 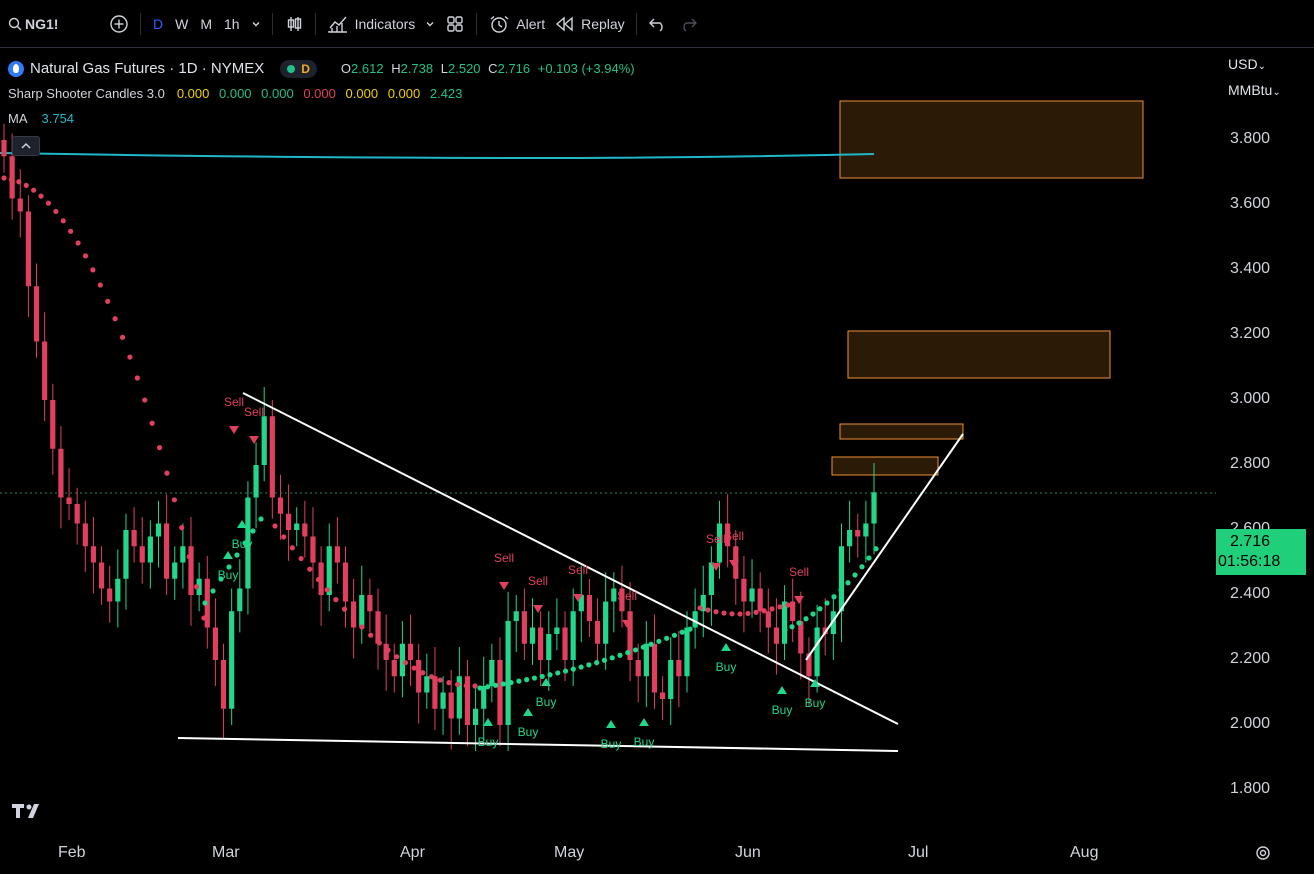 I want to click on indicators-button: Indicators, so click(x=371, y=24).